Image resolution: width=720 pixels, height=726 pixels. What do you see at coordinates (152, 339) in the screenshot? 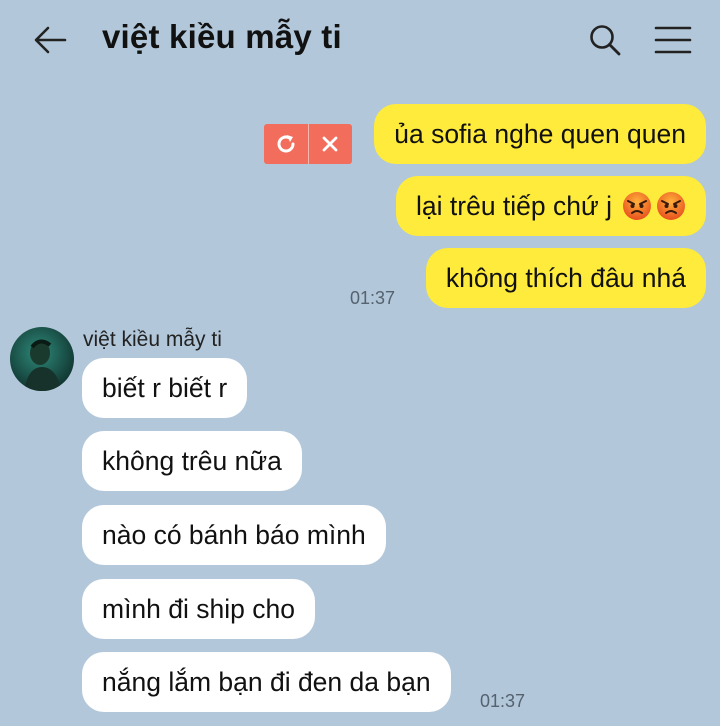
I see `sender-name: việt kiều mẫy ti` at bounding box center [152, 339].